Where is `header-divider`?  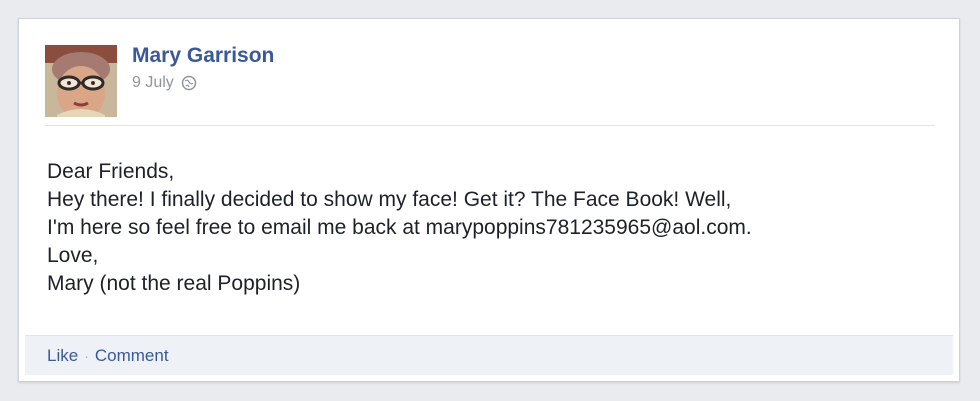 header-divider is located at coordinates (490, 125).